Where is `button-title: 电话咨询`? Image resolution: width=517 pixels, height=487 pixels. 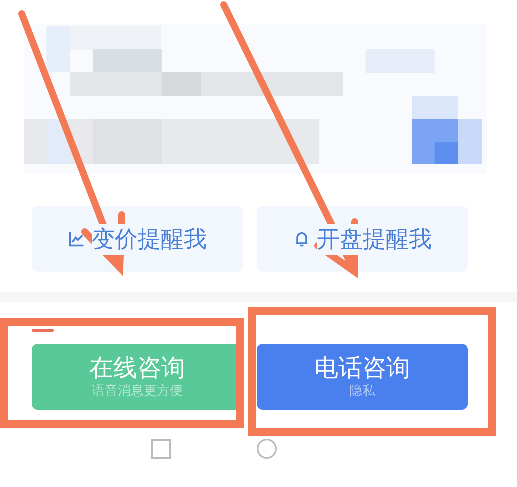 button-title: 电话咨询 is located at coordinates (362, 368).